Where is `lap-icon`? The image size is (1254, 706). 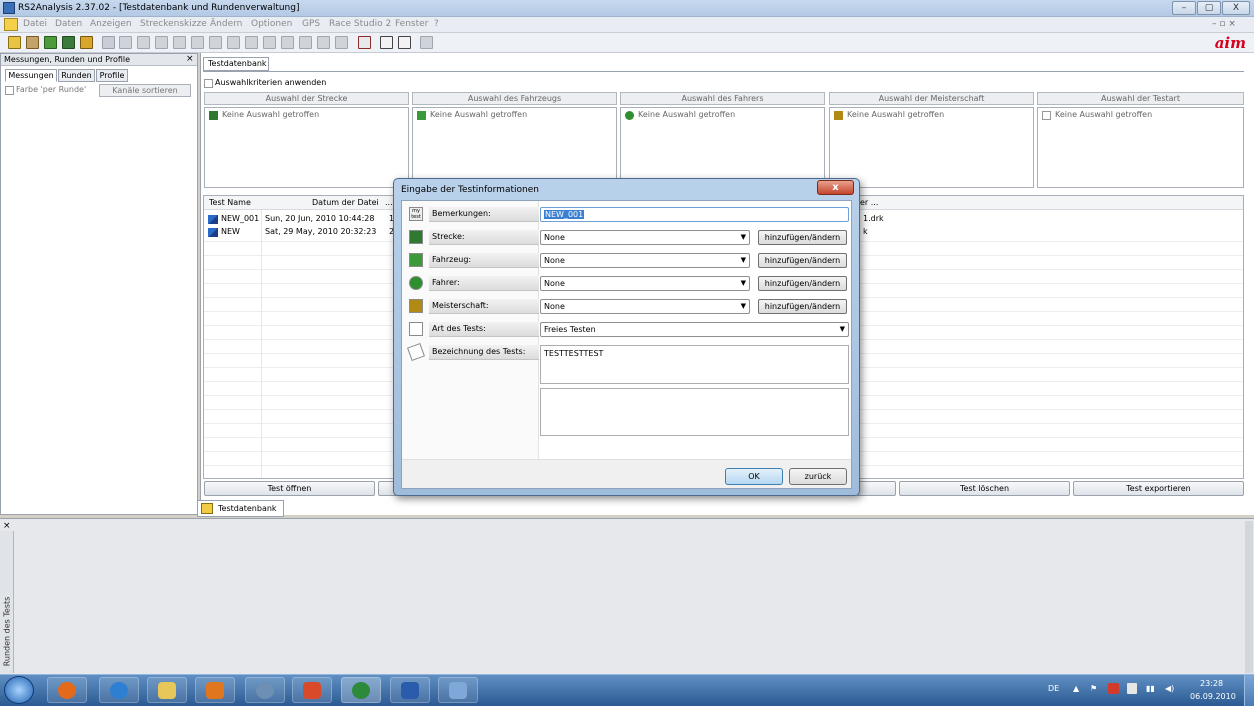 lap-icon is located at coordinates (404, 42).